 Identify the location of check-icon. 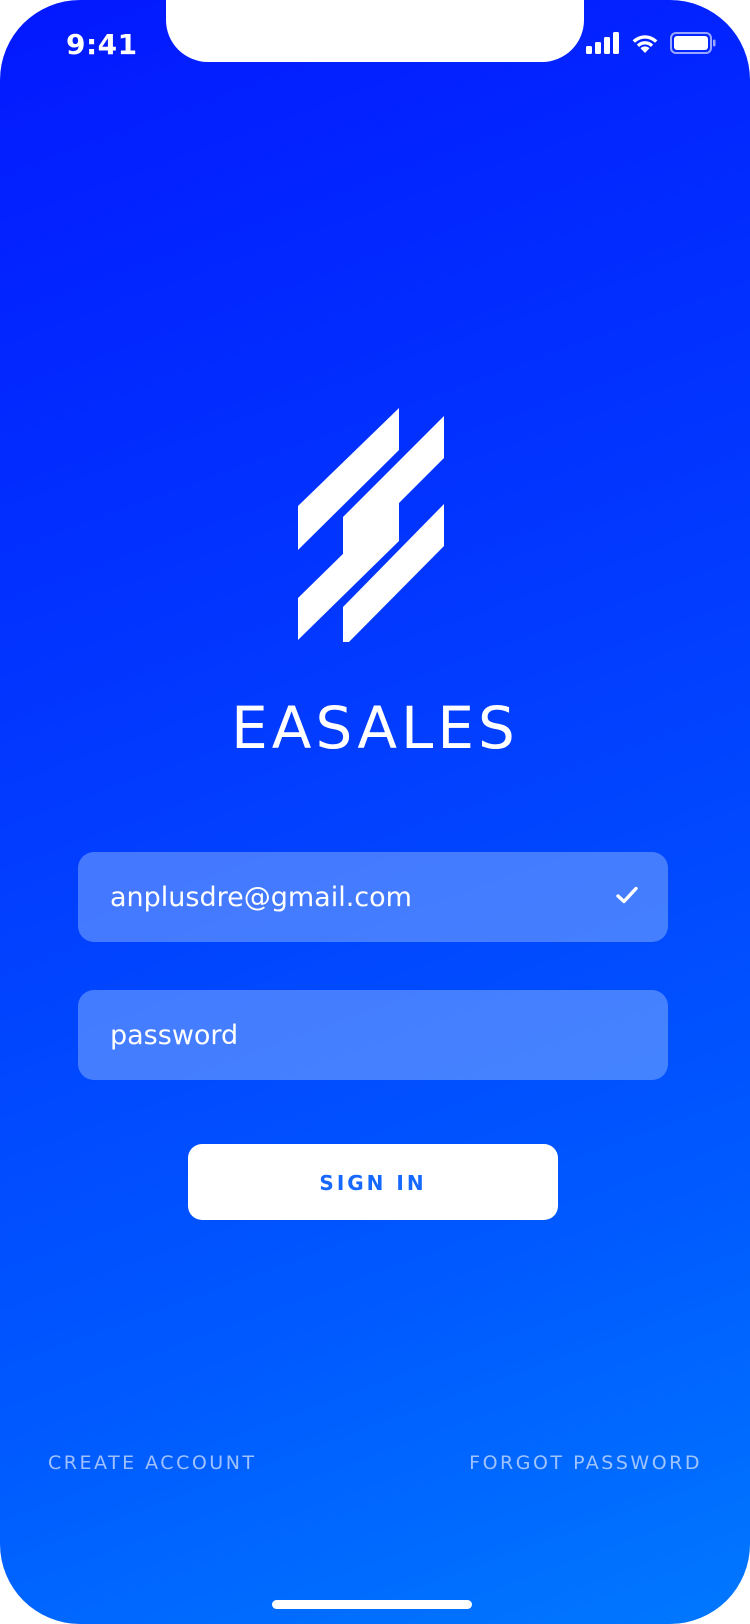
(627, 895).